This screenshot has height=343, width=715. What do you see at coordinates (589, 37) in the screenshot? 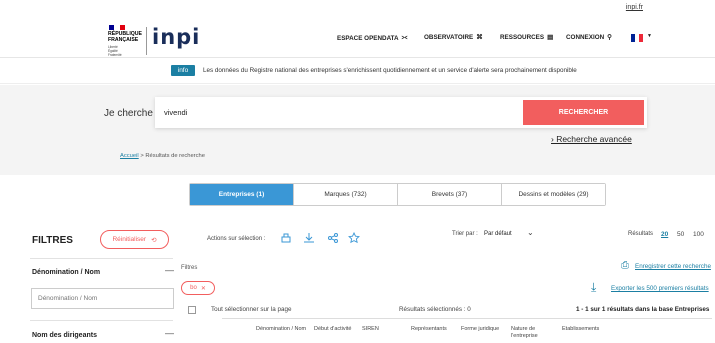
I see `nav-connexion: CONNEXION ⚲` at bounding box center [589, 37].